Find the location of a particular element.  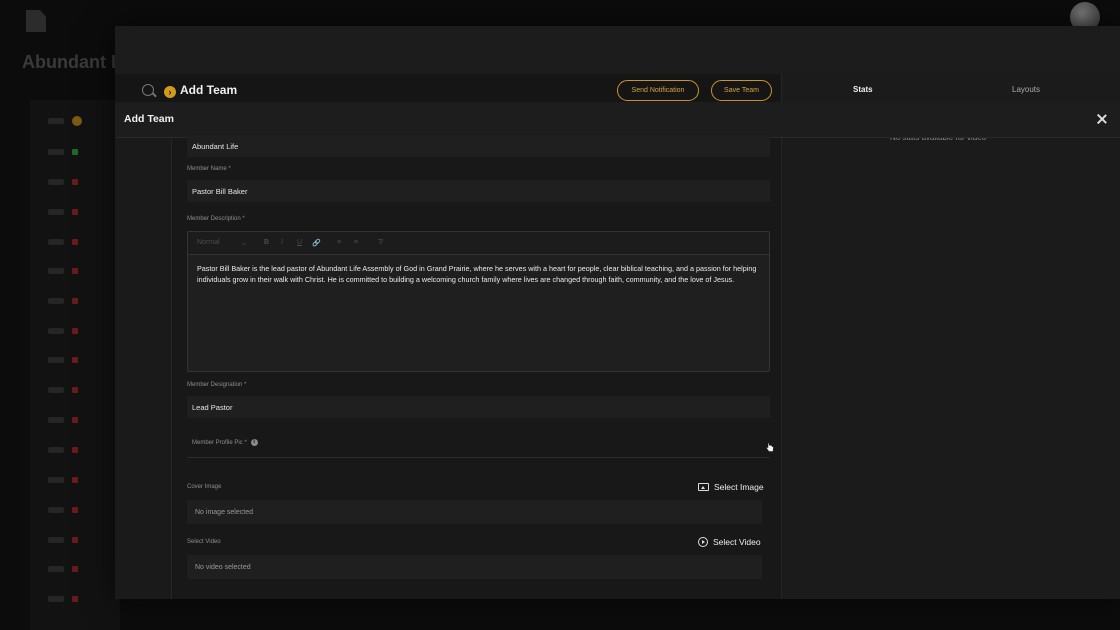

info-icon: i is located at coordinates (254, 442).